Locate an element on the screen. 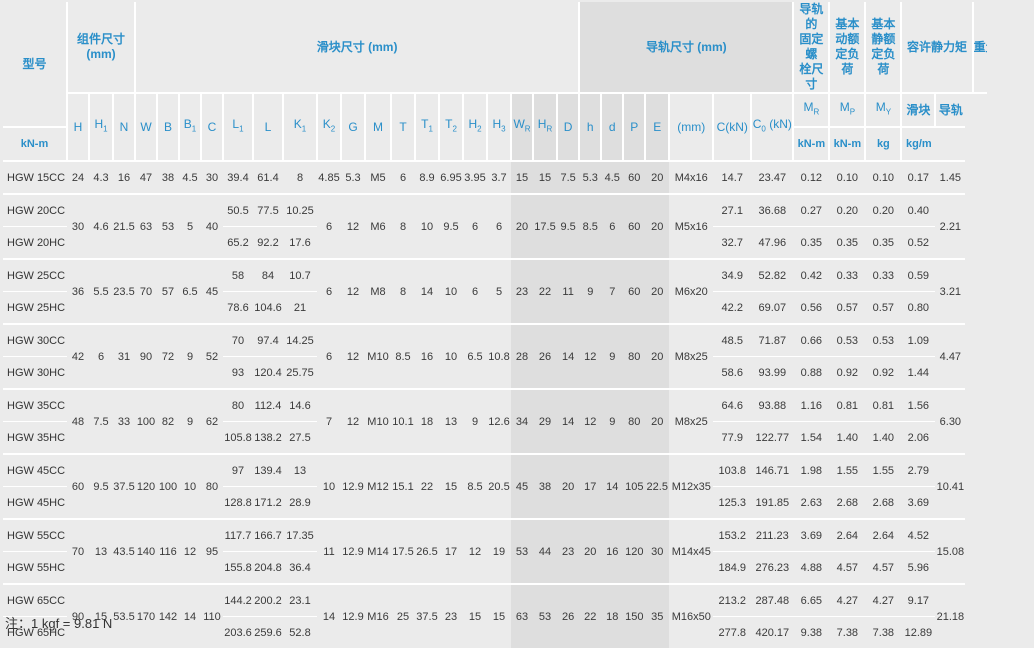  cell-m: M14 is located at coordinates (378, 551).